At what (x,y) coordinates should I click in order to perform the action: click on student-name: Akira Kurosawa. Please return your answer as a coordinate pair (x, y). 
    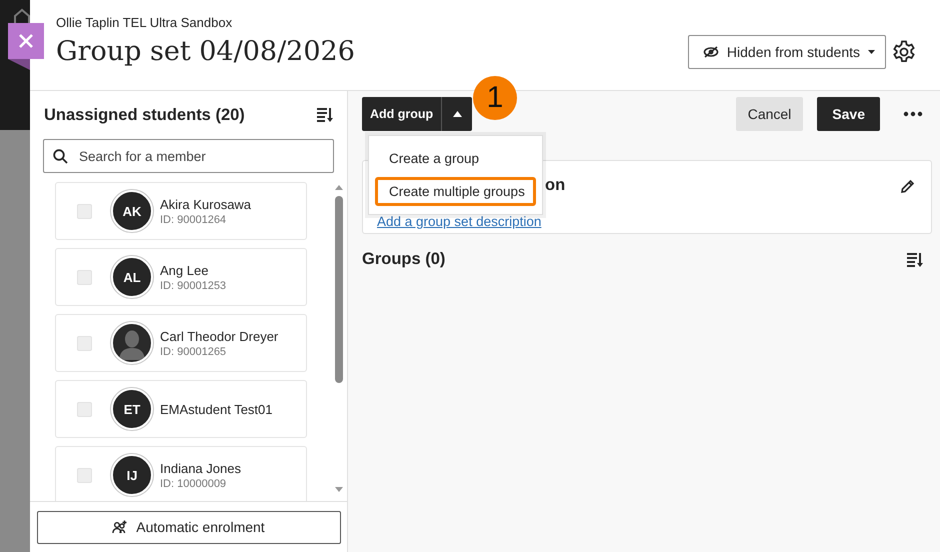
    Looking at the image, I should click on (206, 204).